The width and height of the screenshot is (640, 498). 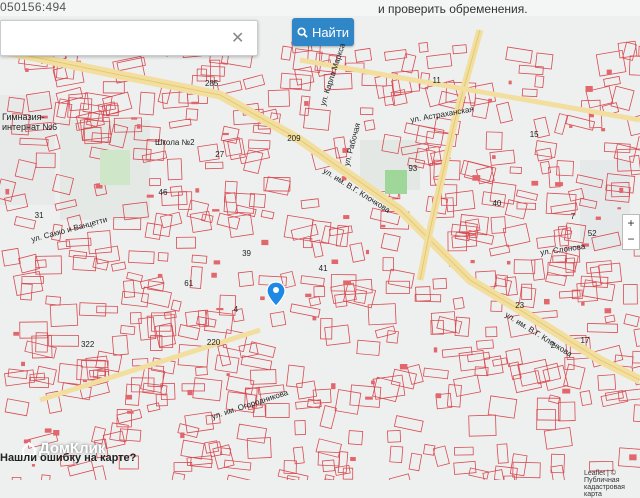 I want to click on search-button: Найти, so click(x=323, y=32).